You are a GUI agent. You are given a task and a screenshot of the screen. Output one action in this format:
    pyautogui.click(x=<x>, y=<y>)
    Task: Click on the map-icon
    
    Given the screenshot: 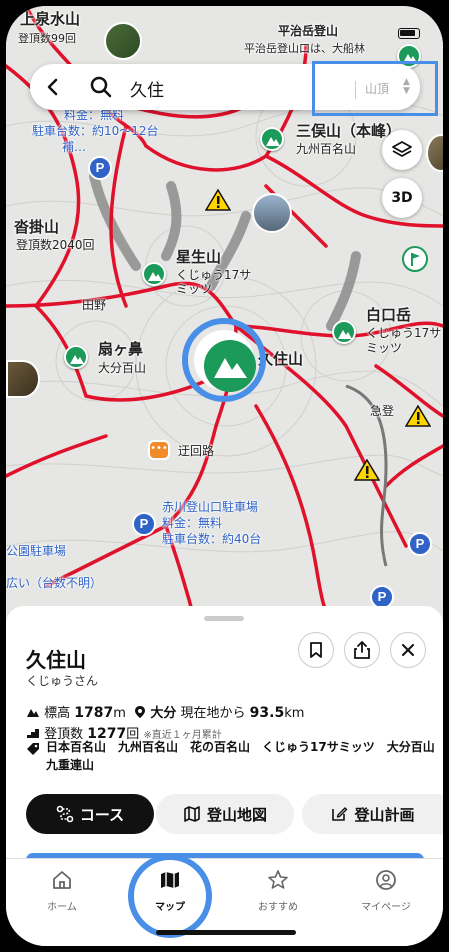 What is the action you would take?
    pyautogui.click(x=192, y=814)
    